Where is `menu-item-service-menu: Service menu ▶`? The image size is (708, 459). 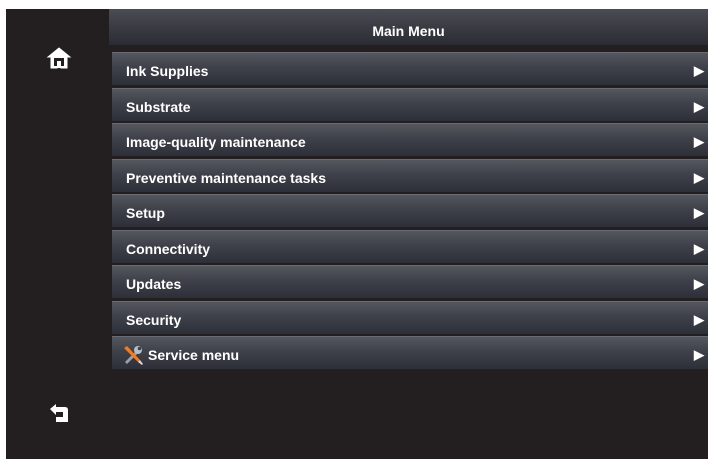 menu-item-service-menu: Service menu ▶ is located at coordinates (410, 352).